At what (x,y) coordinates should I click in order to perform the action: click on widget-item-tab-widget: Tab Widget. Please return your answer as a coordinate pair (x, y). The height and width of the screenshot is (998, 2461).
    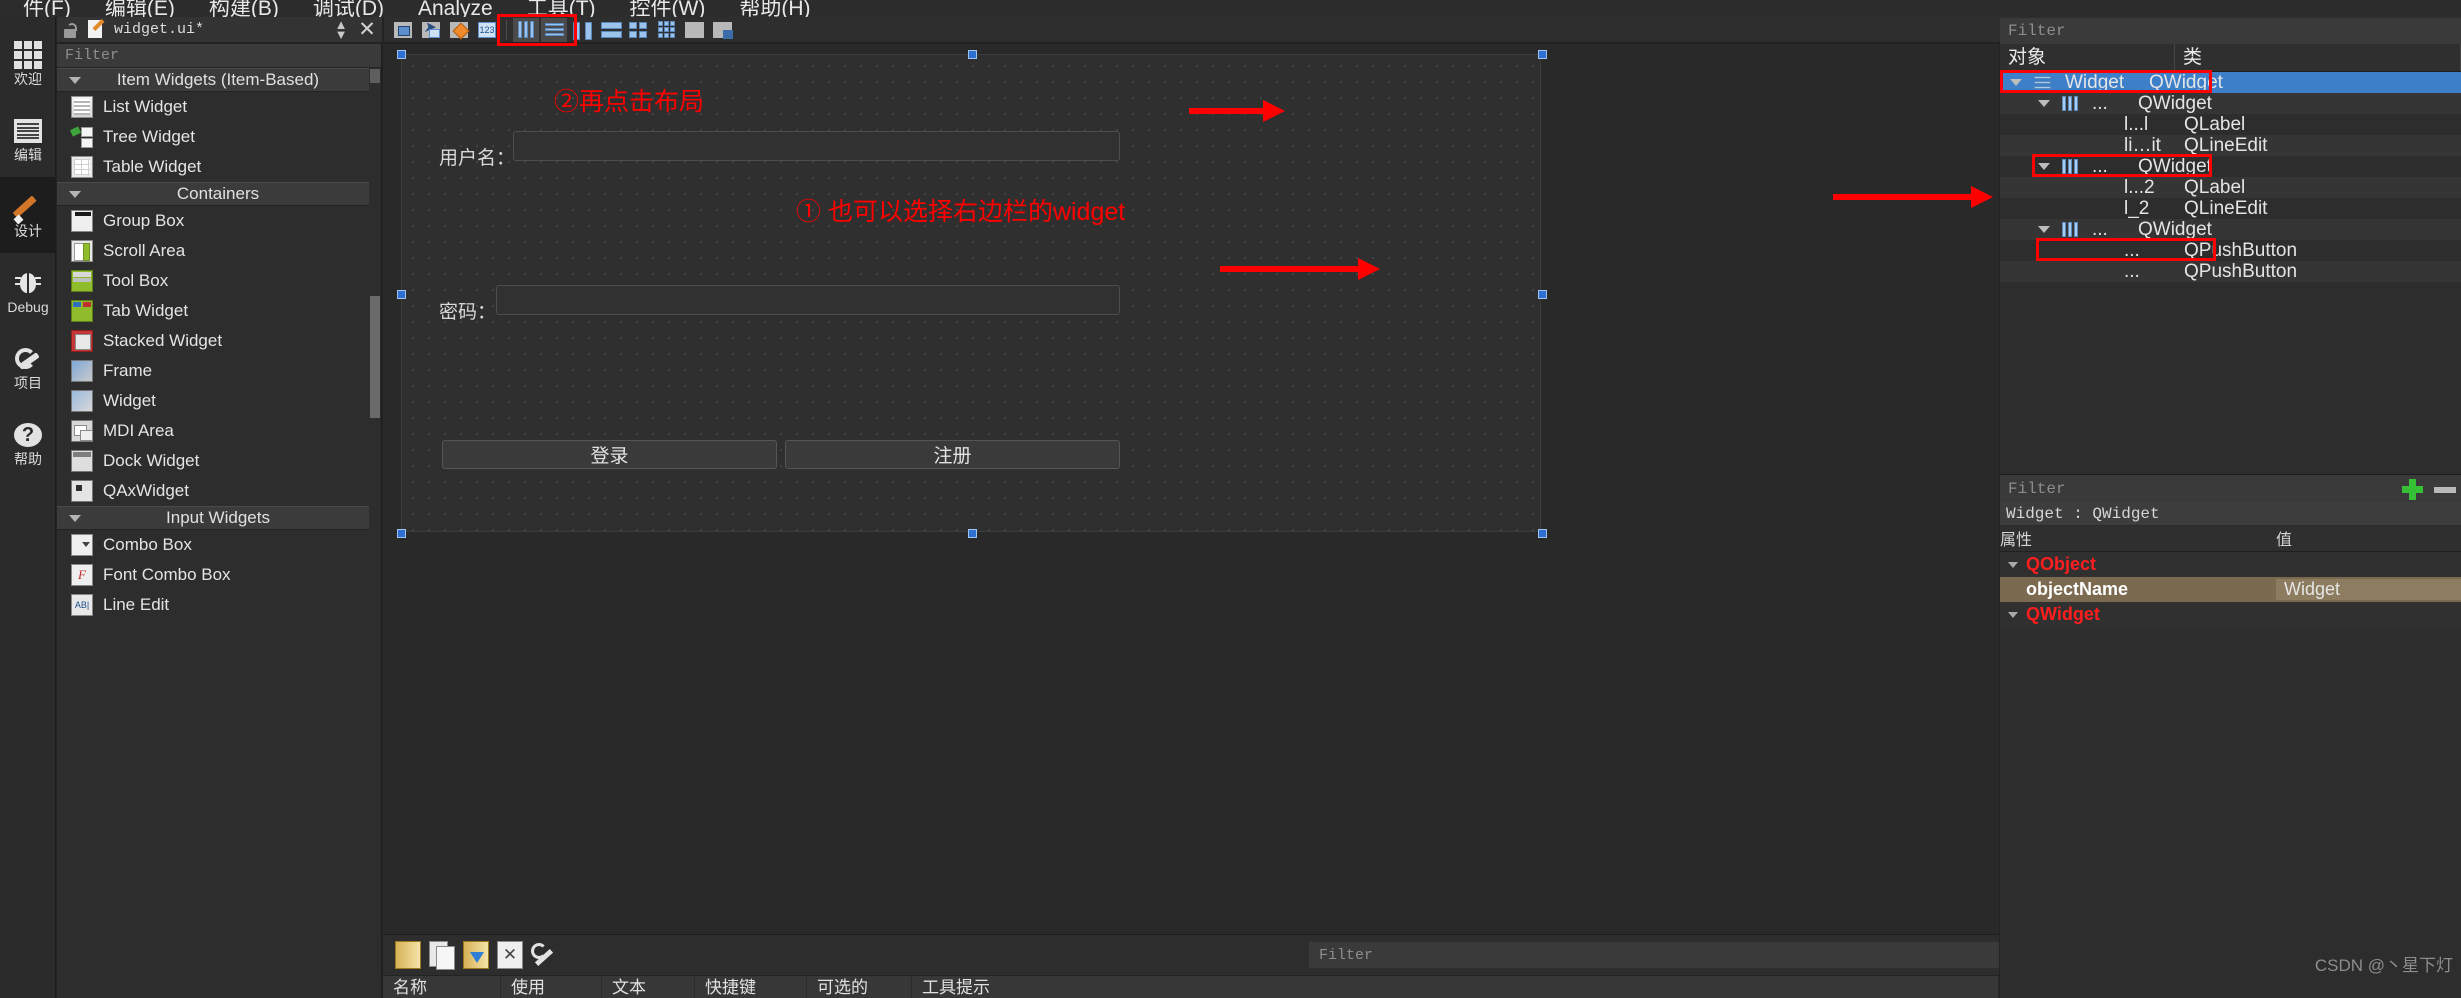
    Looking at the image, I should click on (219, 311).